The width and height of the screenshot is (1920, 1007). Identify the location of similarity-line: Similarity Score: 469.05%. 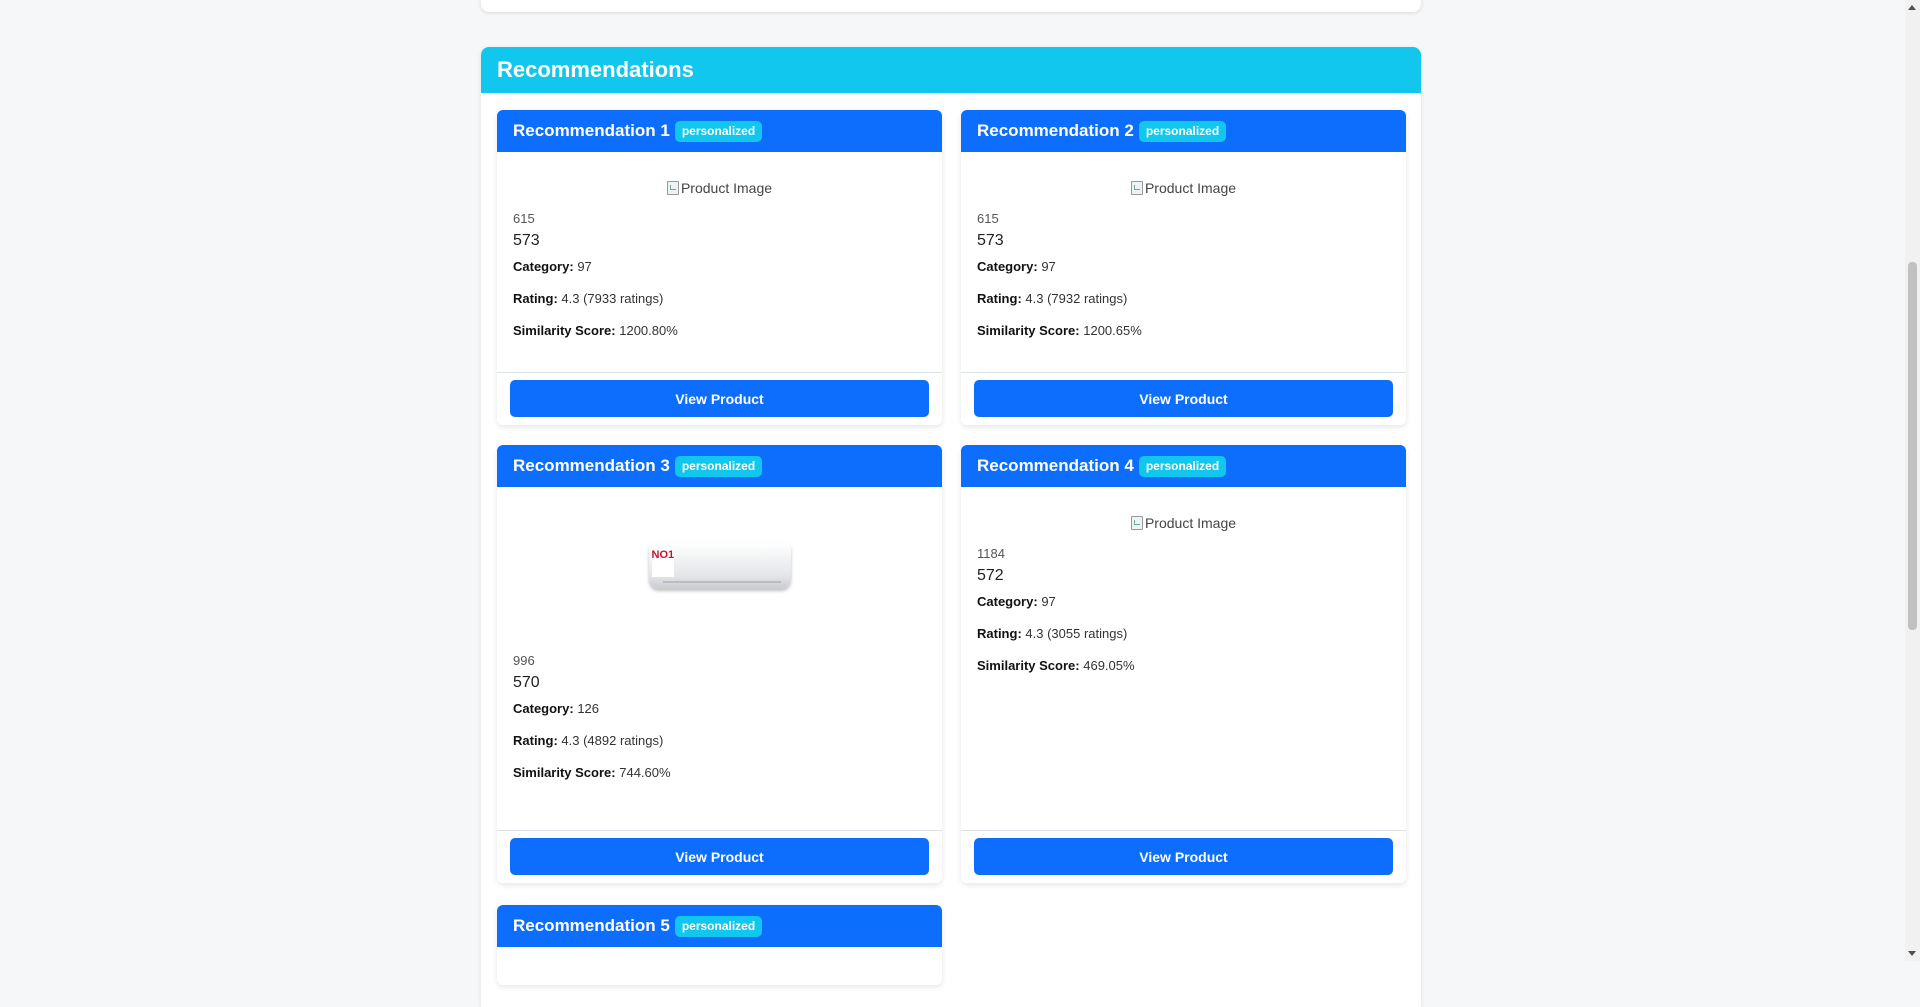
(1056, 665).